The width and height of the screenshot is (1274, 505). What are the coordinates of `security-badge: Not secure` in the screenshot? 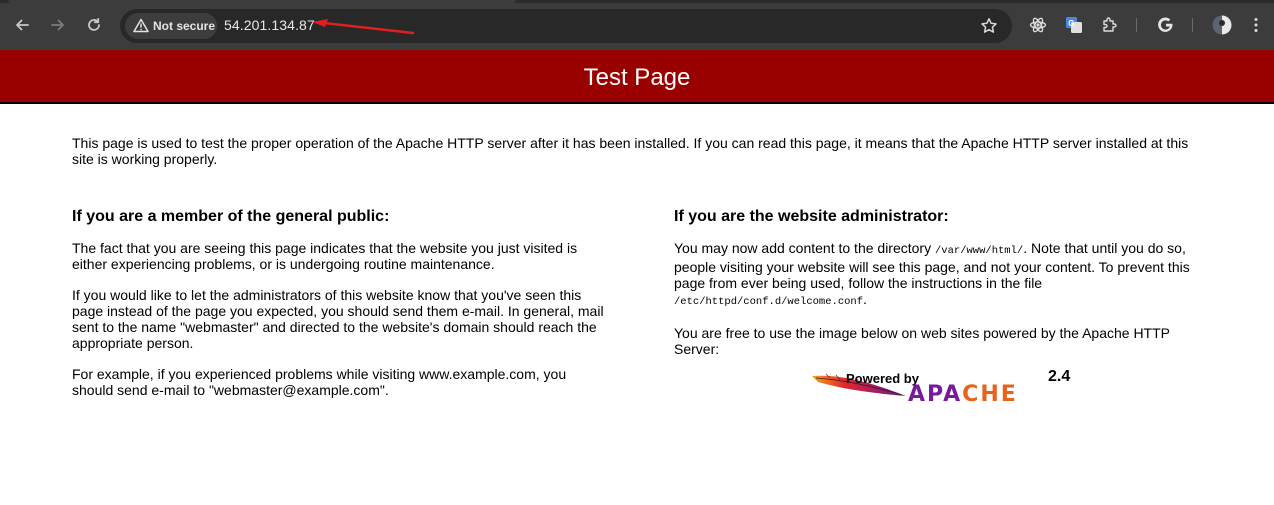 It's located at (171, 26).